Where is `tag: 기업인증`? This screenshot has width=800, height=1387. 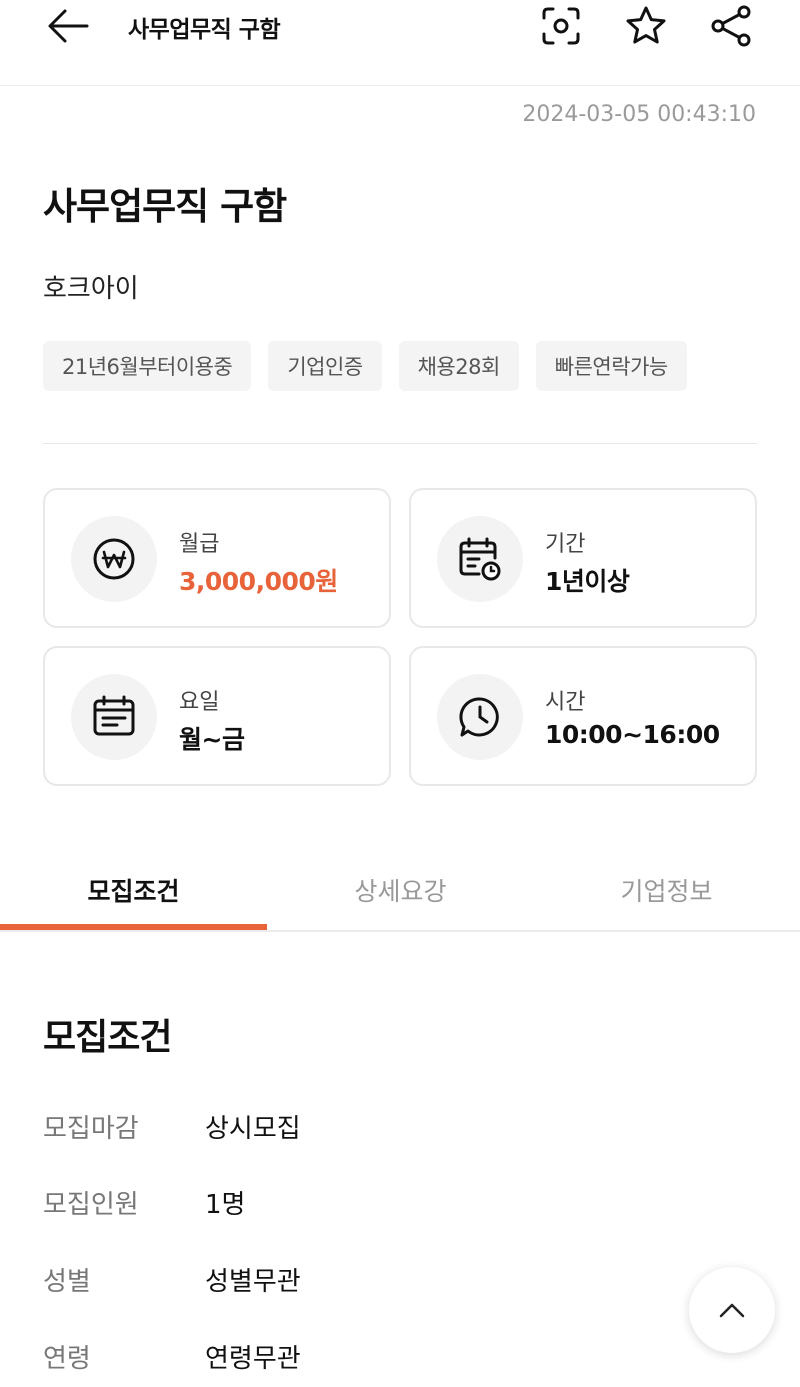
tag: 기업인증 is located at coordinates (325, 366).